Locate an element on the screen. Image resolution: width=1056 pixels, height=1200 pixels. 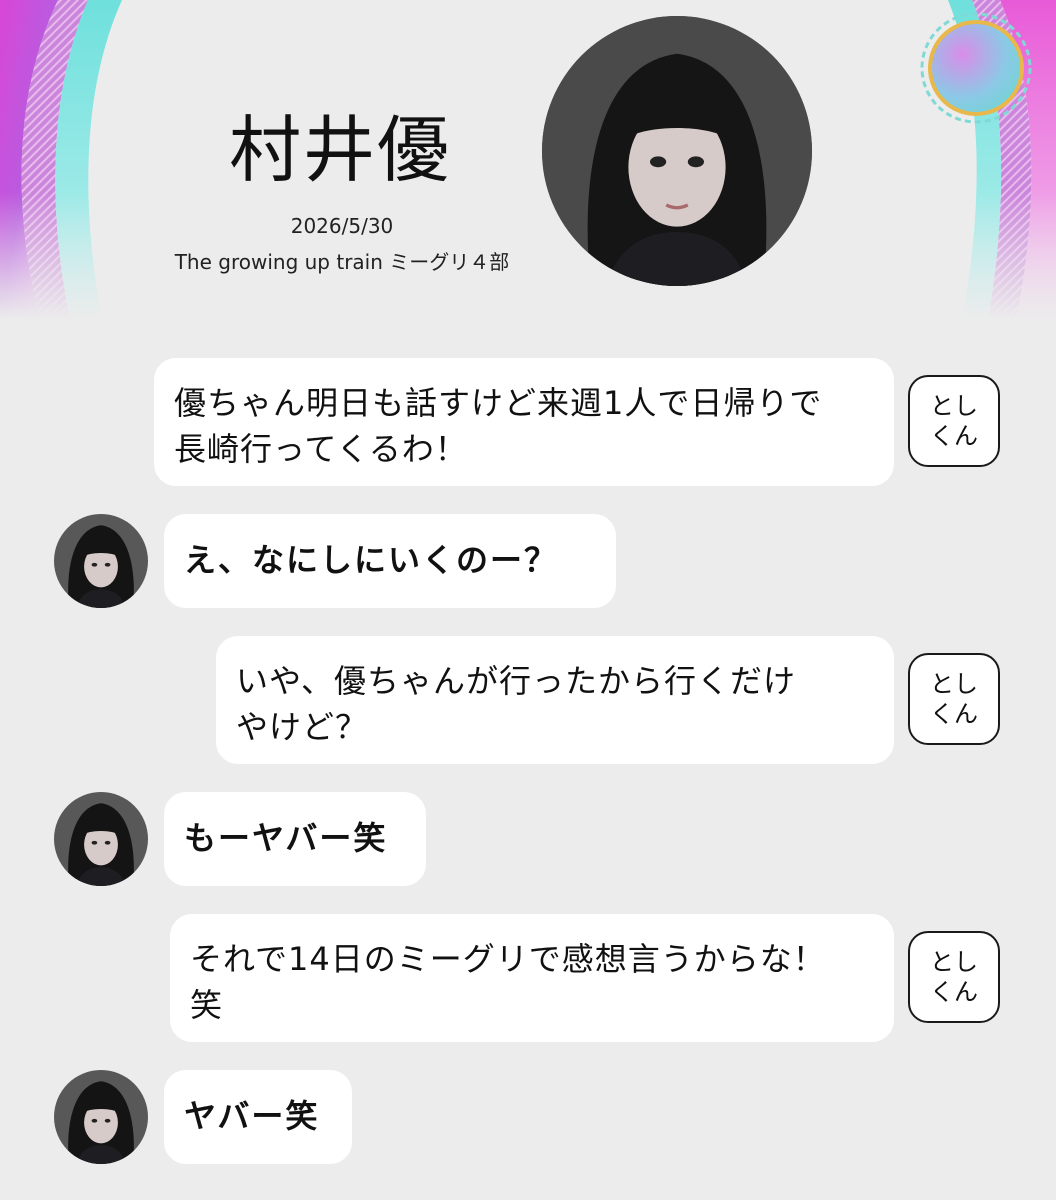
fan-message-bubble: 優ちゃん明日も話すけど来週1人で日帰りで 長崎行ってくるわ！ is located at coordinates (524, 422).